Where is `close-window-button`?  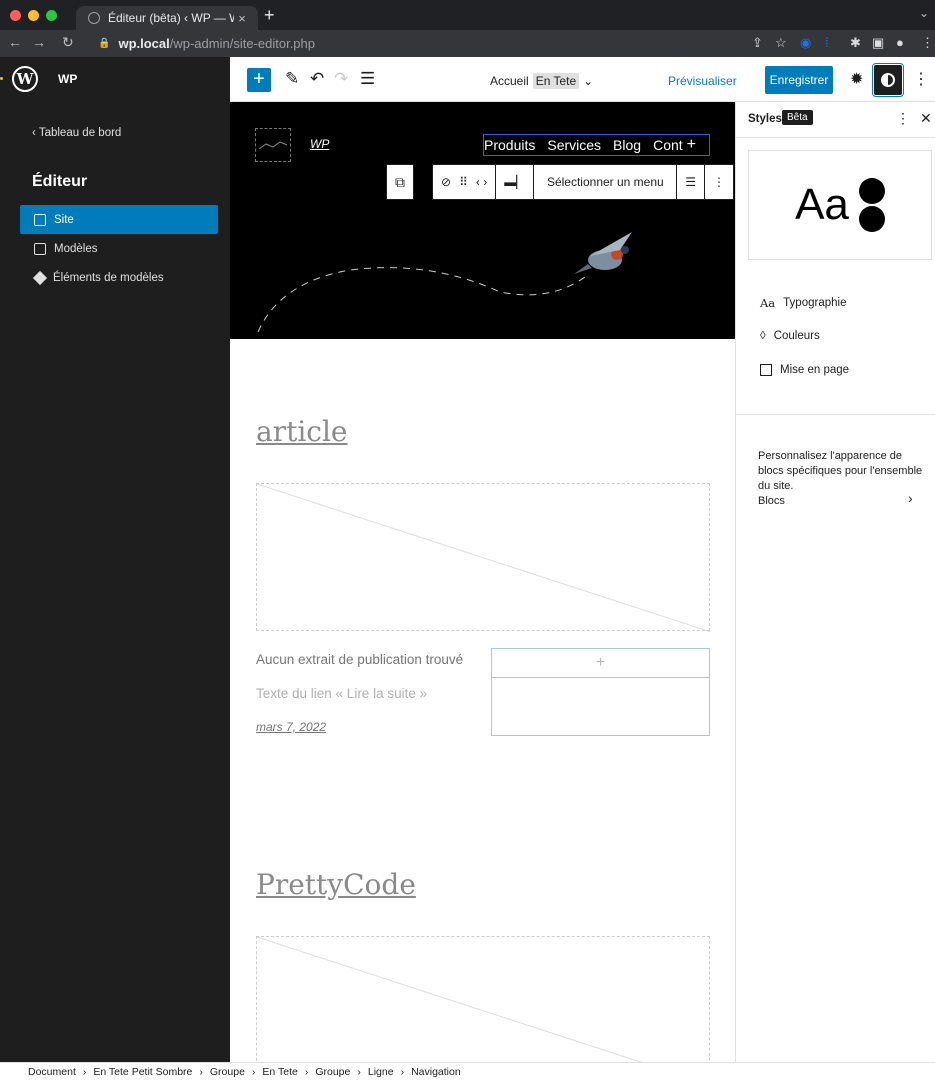 close-window-button is located at coordinates (15, 15).